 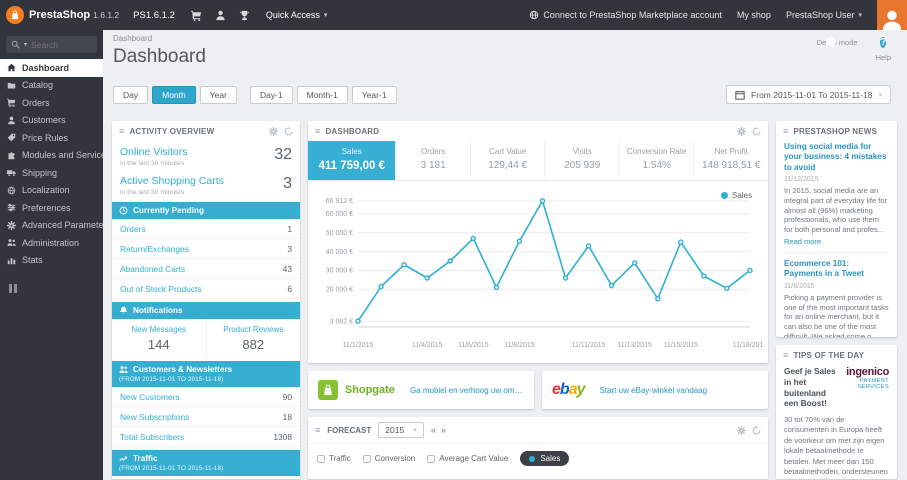 I want to click on month-button: Month, so click(x=174, y=94).